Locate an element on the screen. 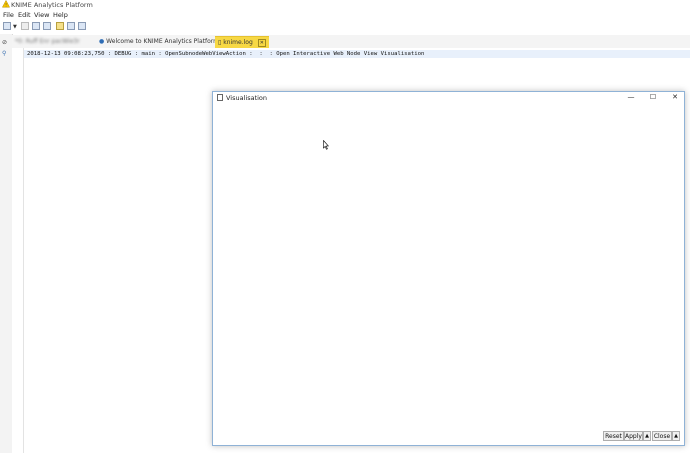 Image resolution: width=690 pixels, height=453 pixels. mouse-cursor-icon is located at coordinates (326, 145).